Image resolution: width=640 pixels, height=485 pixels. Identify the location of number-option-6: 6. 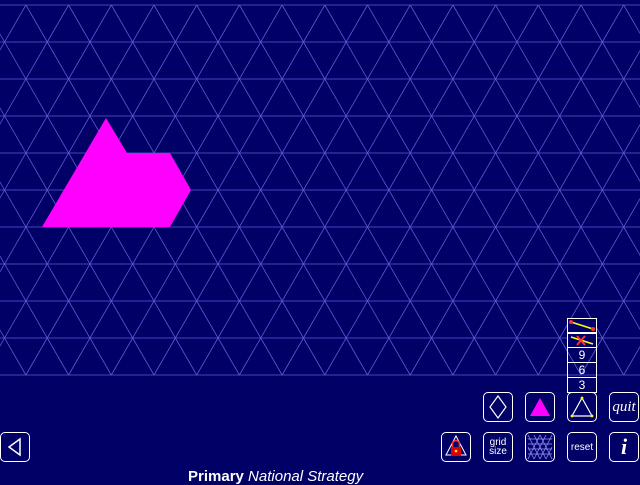
(582, 370).